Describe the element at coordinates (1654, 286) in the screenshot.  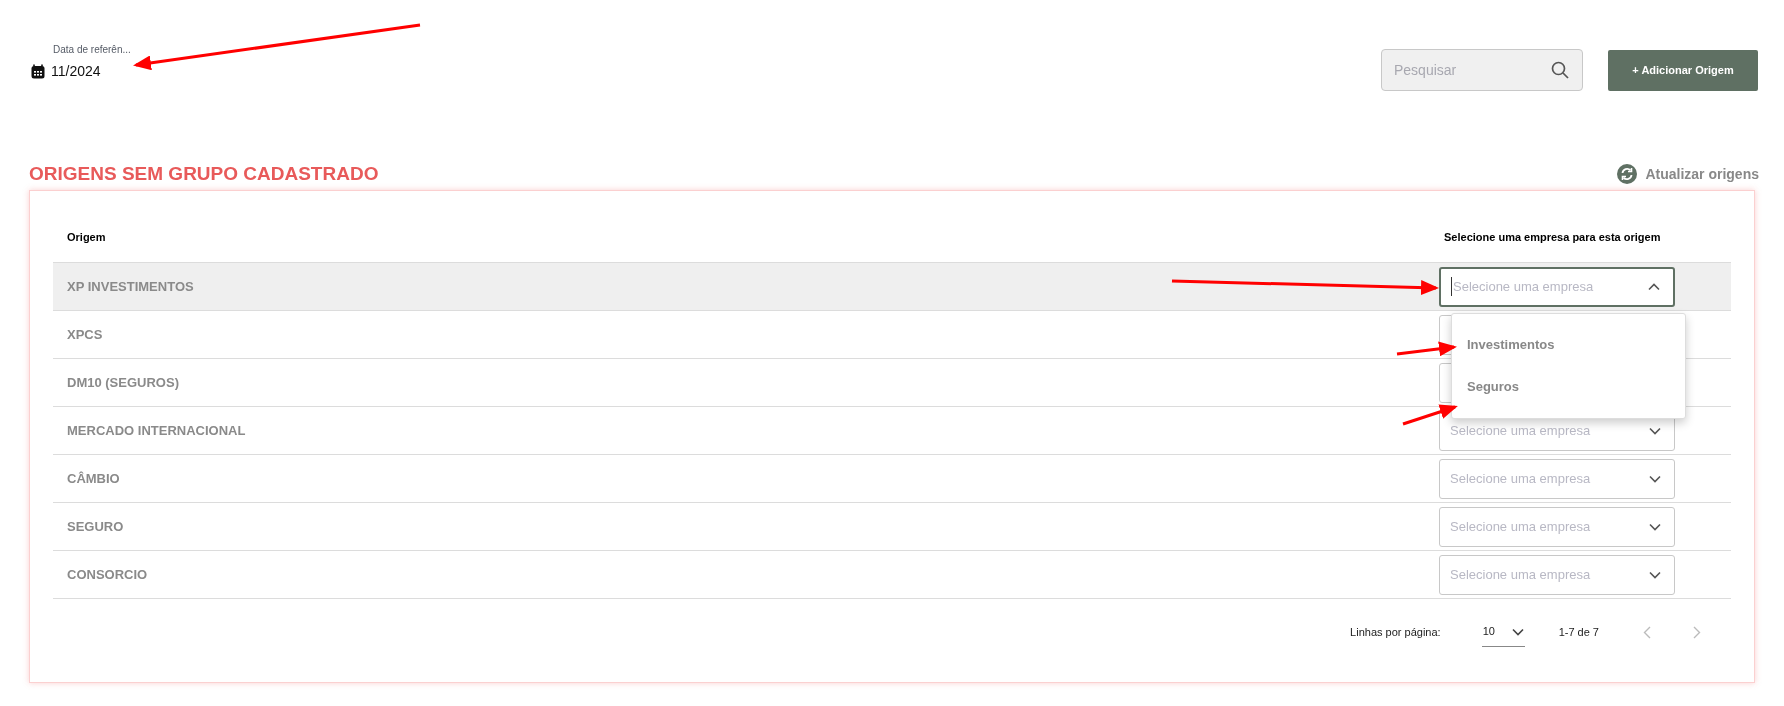
I see `chevron-up-icon` at that location.